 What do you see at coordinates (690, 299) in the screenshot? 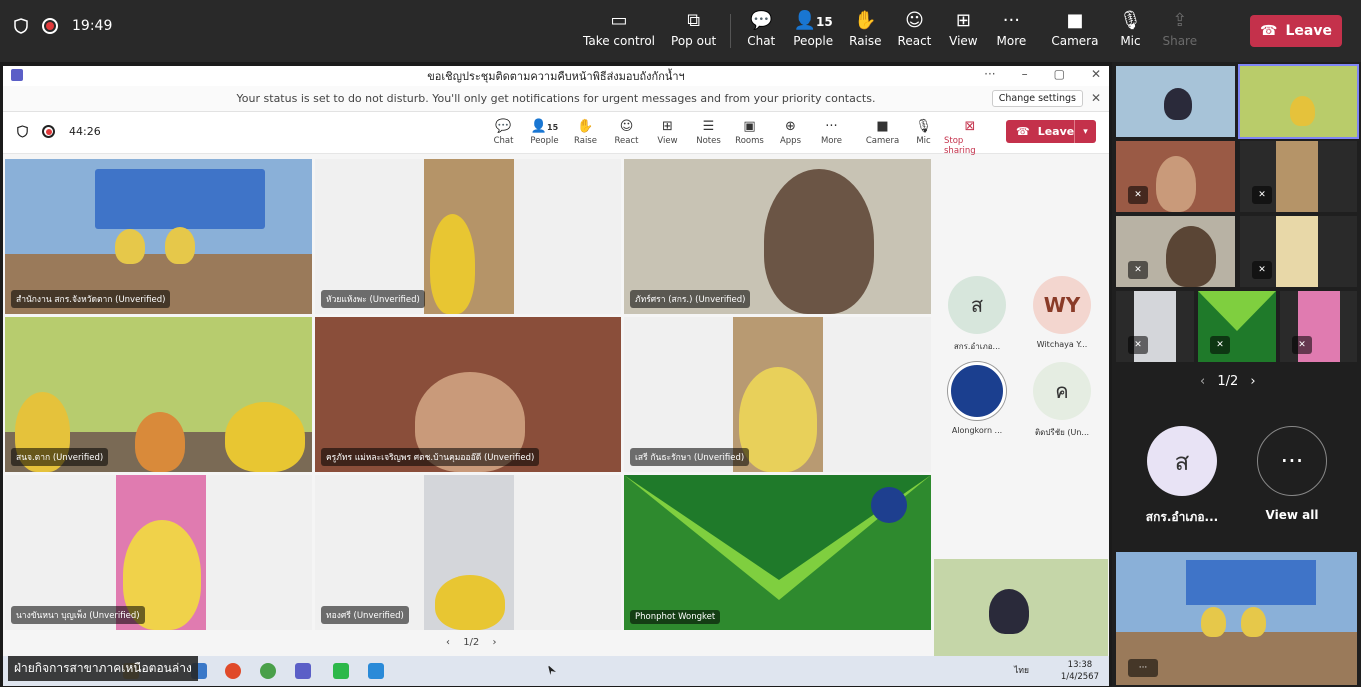
I see `participant-name: ภัทร์ศรา (สกร.) (Unverified)` at bounding box center [690, 299].